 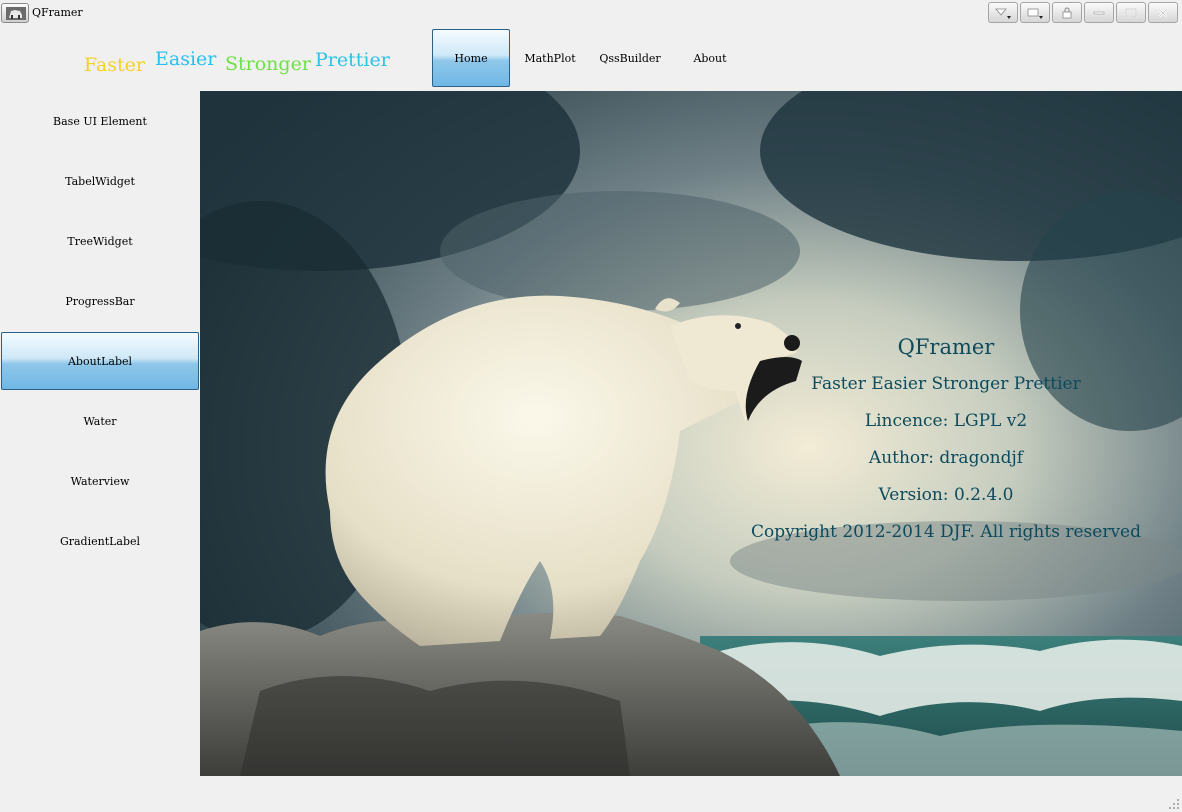 I want to click on slogan-word: Faster, so click(x=114, y=65).